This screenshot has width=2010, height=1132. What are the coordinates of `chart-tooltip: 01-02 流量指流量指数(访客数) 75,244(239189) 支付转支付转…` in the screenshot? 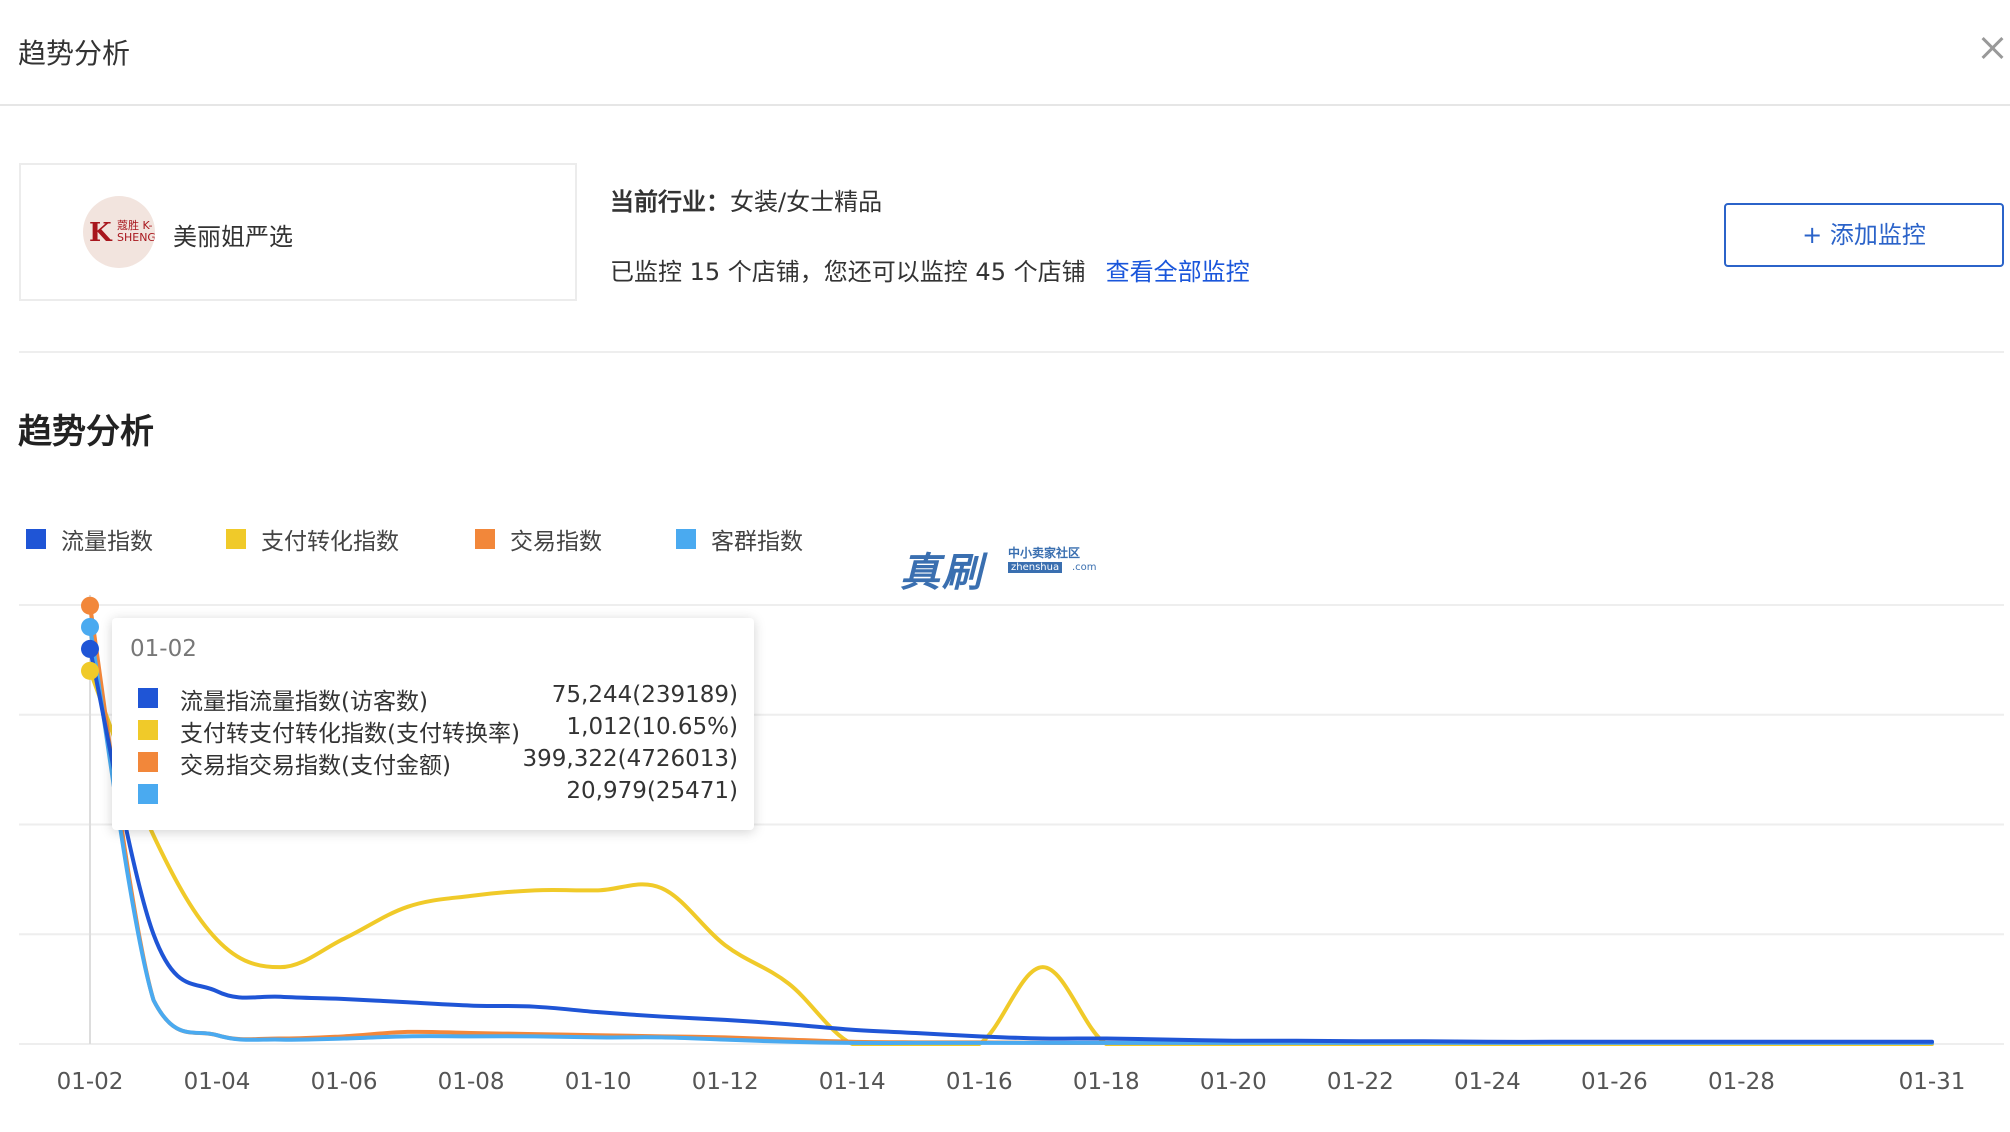 It's located at (433, 724).